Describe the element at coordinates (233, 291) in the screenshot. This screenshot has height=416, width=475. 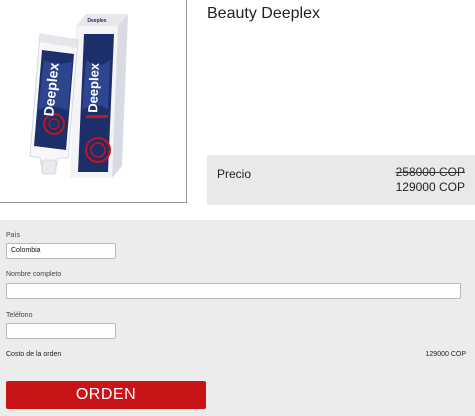
I see `full-name-input` at that location.